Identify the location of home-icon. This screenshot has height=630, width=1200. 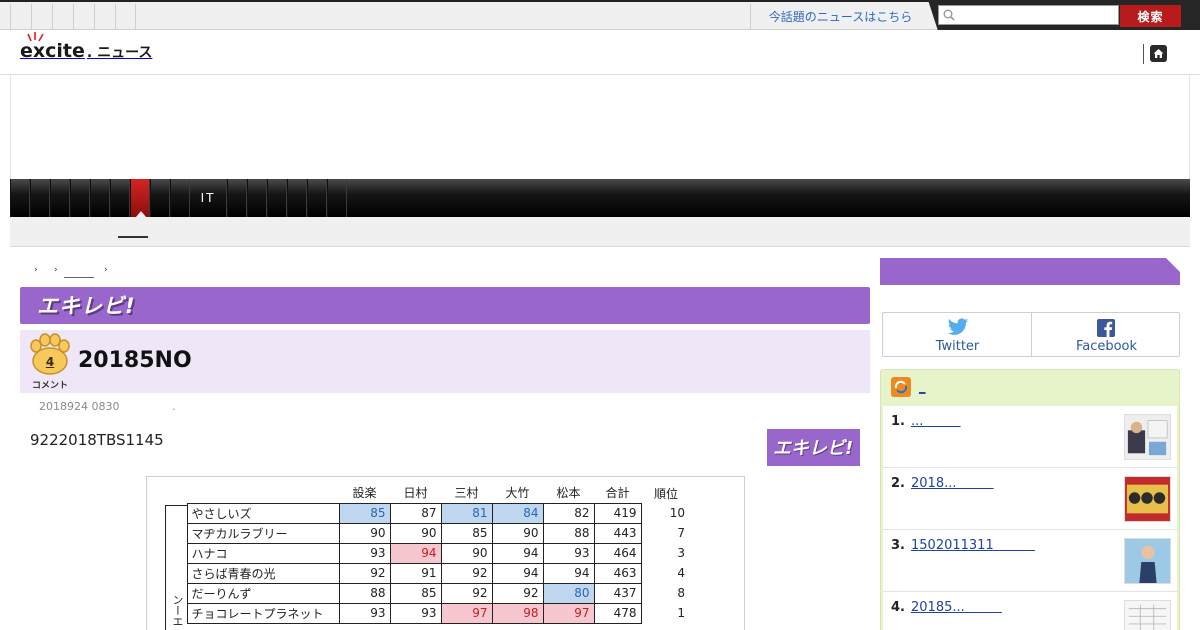
(1158, 53).